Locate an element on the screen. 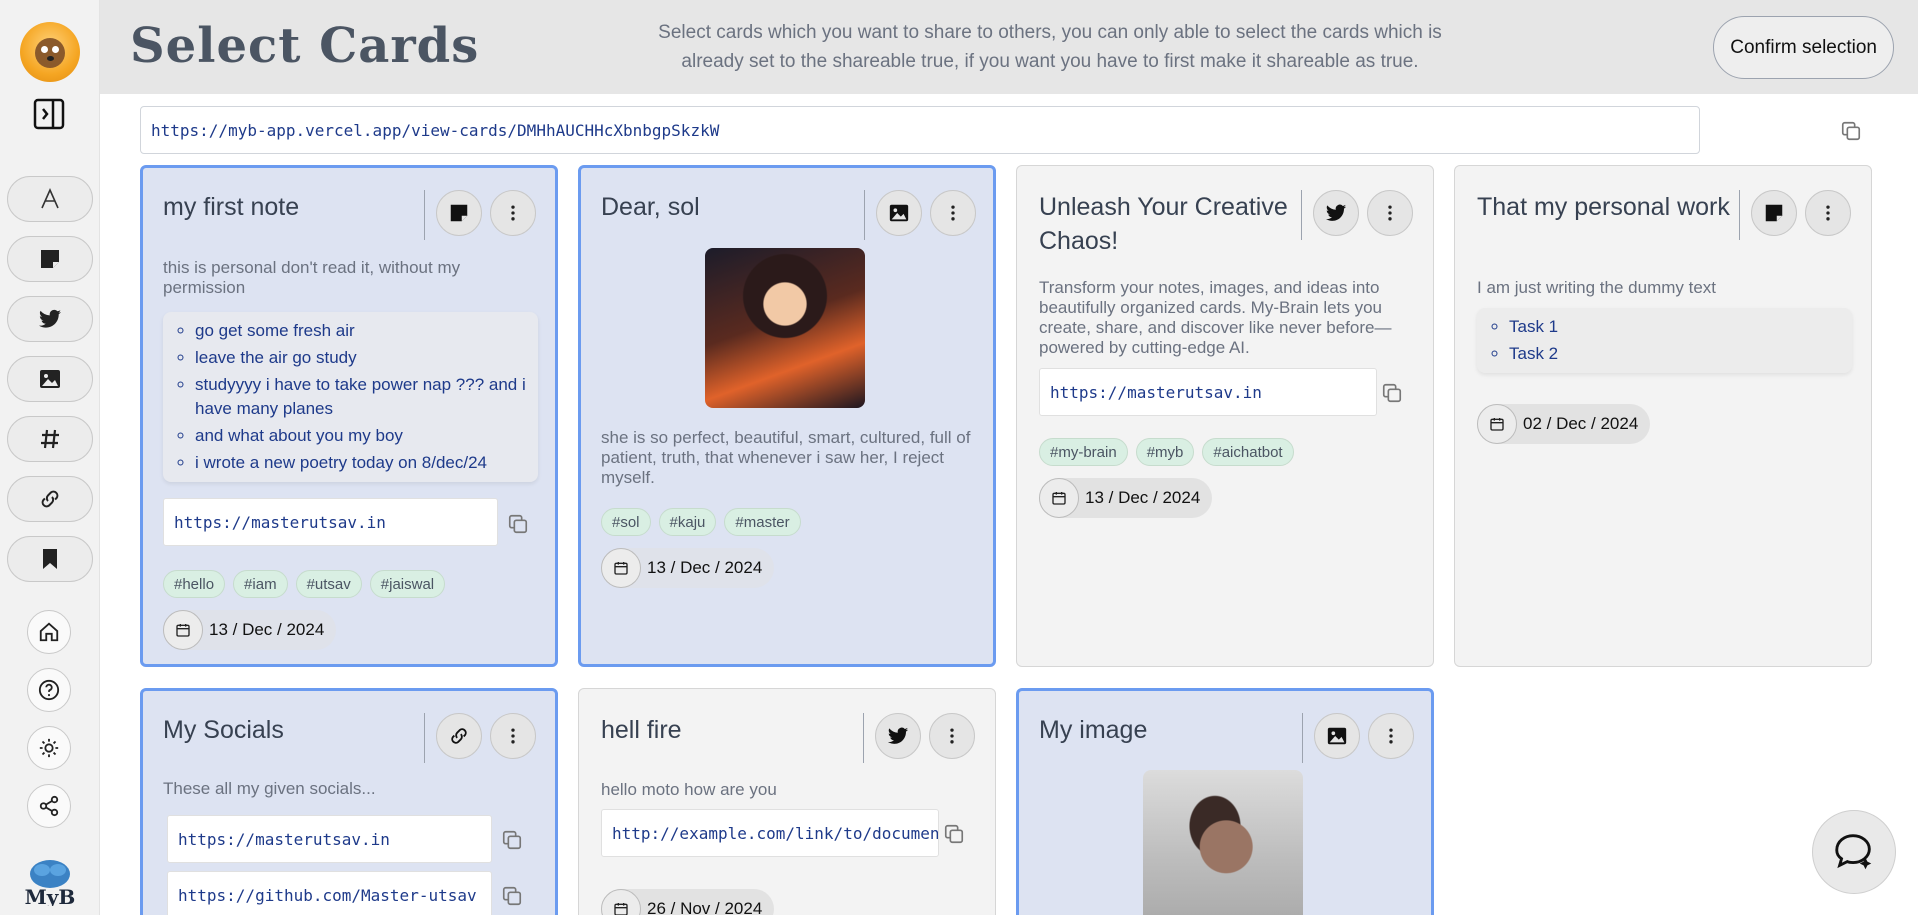 Image resolution: width=1918 pixels, height=915 pixels. twitter-icon is located at coordinates (50, 318).